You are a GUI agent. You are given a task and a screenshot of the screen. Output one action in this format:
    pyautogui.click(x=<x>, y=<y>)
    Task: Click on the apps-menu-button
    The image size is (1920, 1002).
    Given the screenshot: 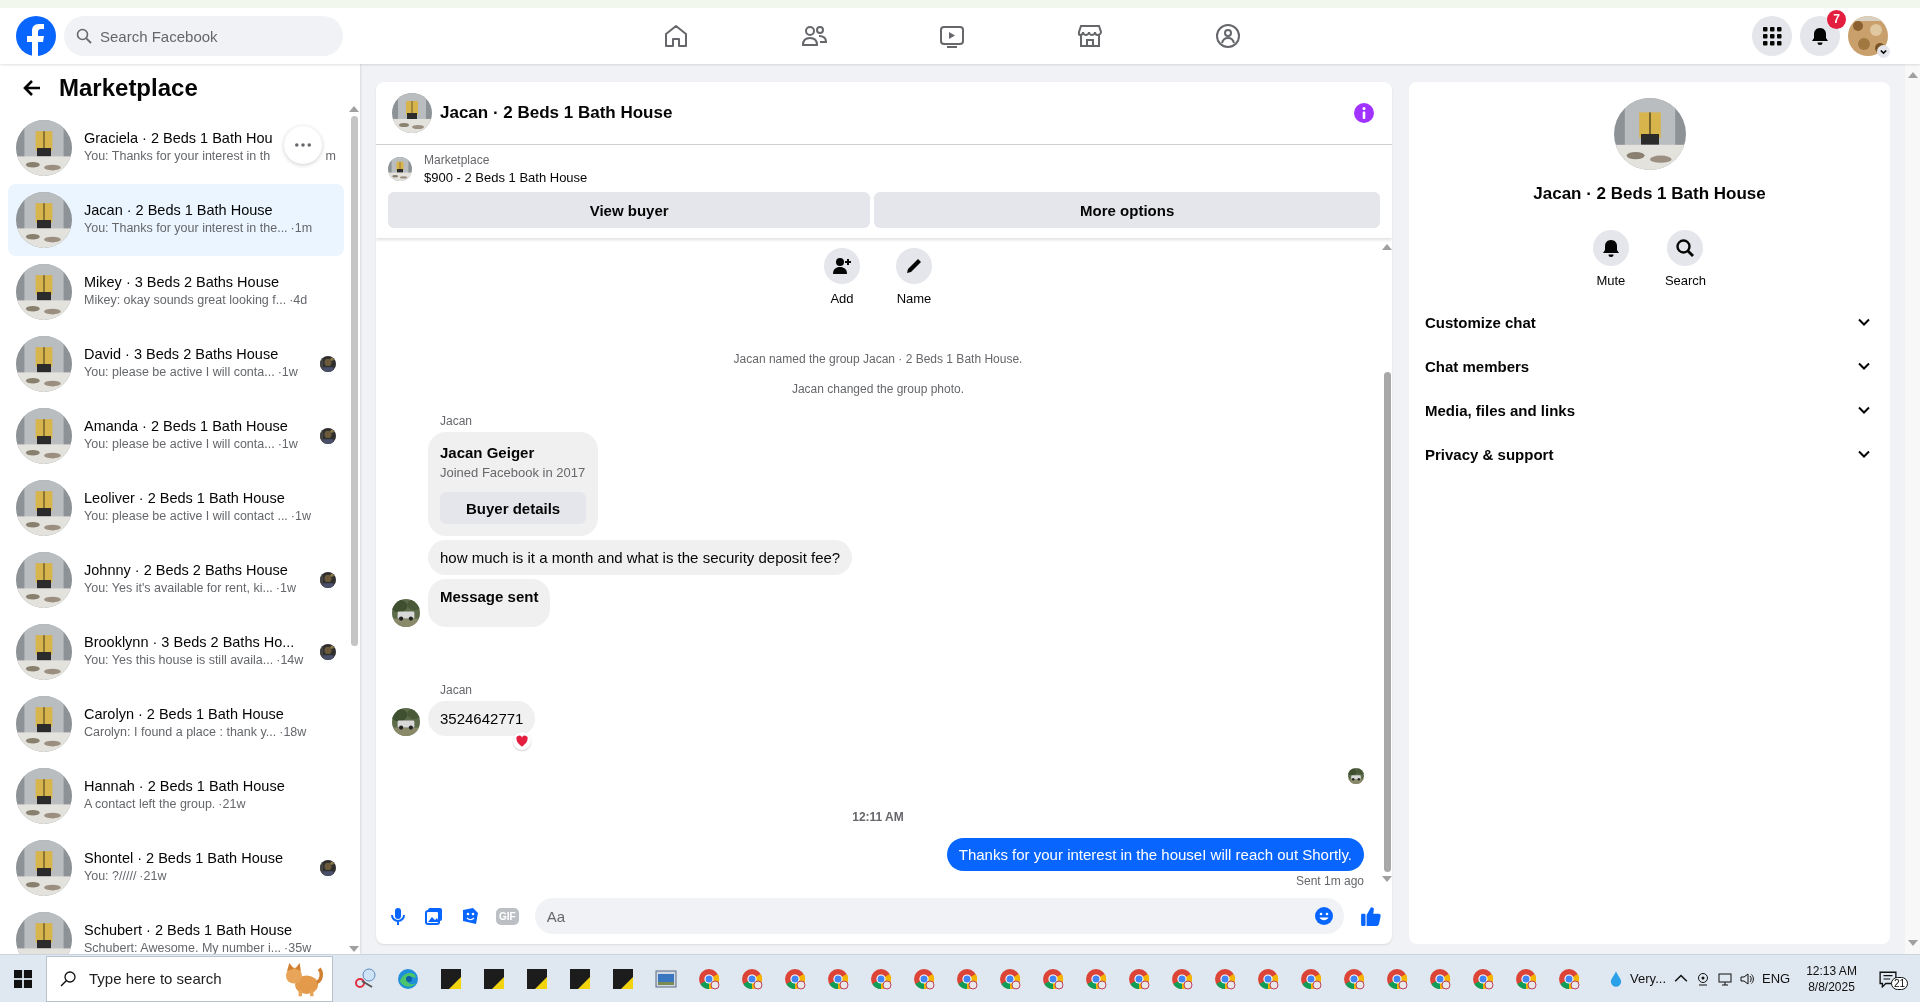 What is the action you would take?
    pyautogui.click(x=1772, y=36)
    